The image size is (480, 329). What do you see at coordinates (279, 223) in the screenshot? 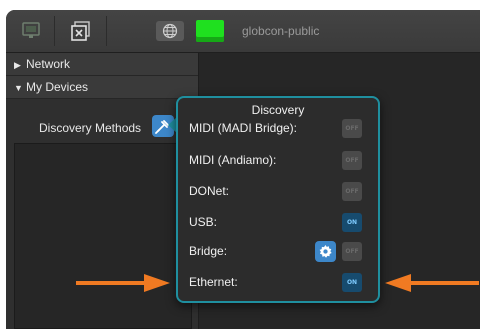
I see `discovery-row-usb: USB: ON` at bounding box center [279, 223].